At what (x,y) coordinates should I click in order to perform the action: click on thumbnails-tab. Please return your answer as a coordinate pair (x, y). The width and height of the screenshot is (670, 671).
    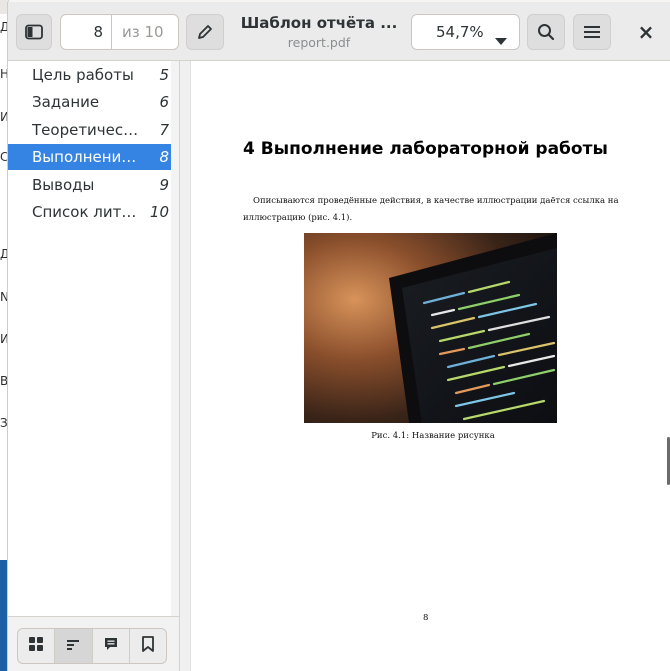
    Looking at the image, I should click on (37, 646).